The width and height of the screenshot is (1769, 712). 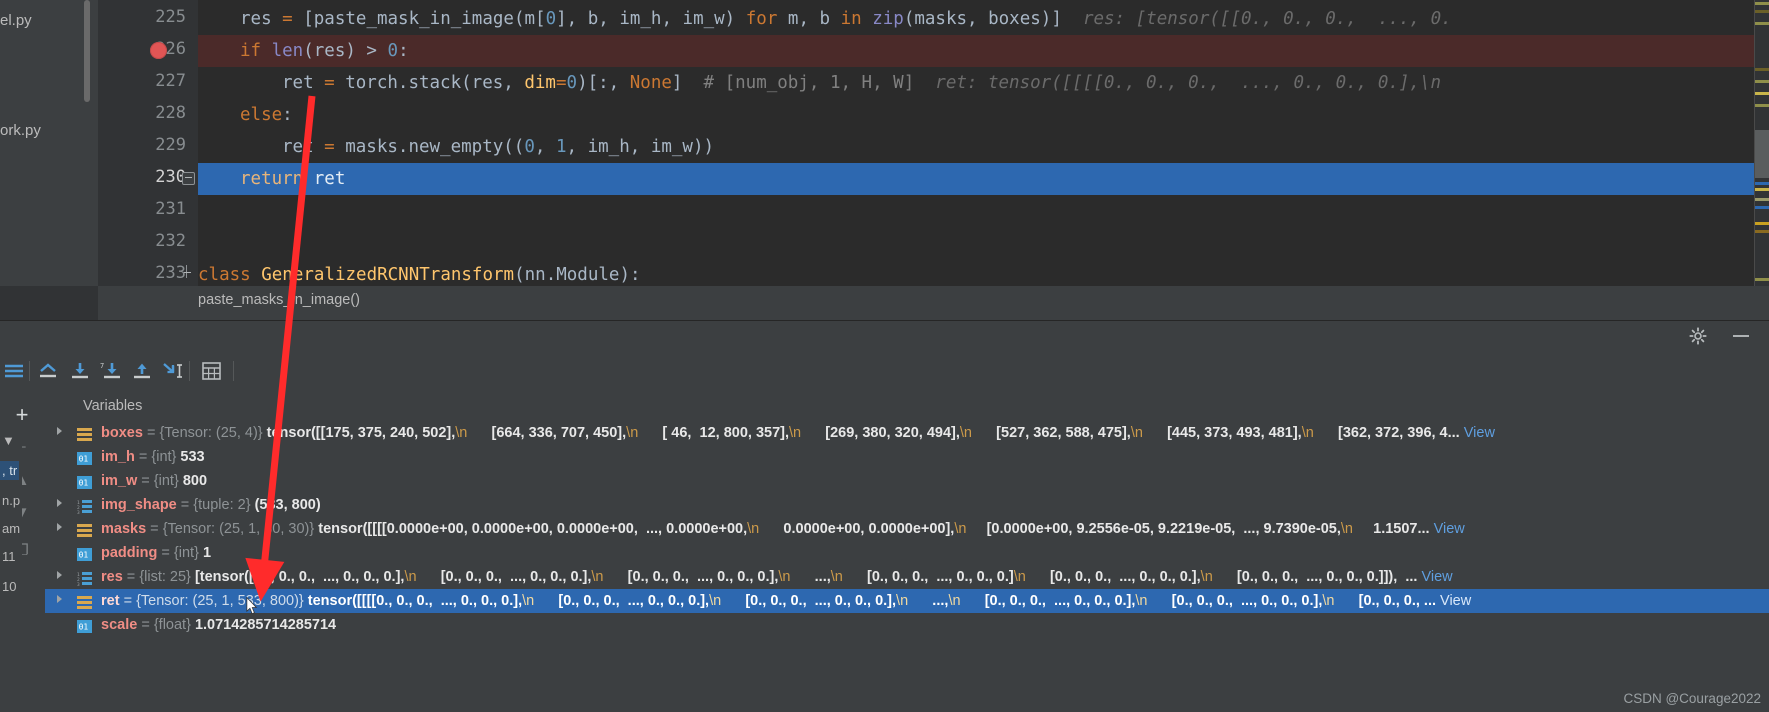 I want to click on code-line: else:, so click(x=245, y=115).